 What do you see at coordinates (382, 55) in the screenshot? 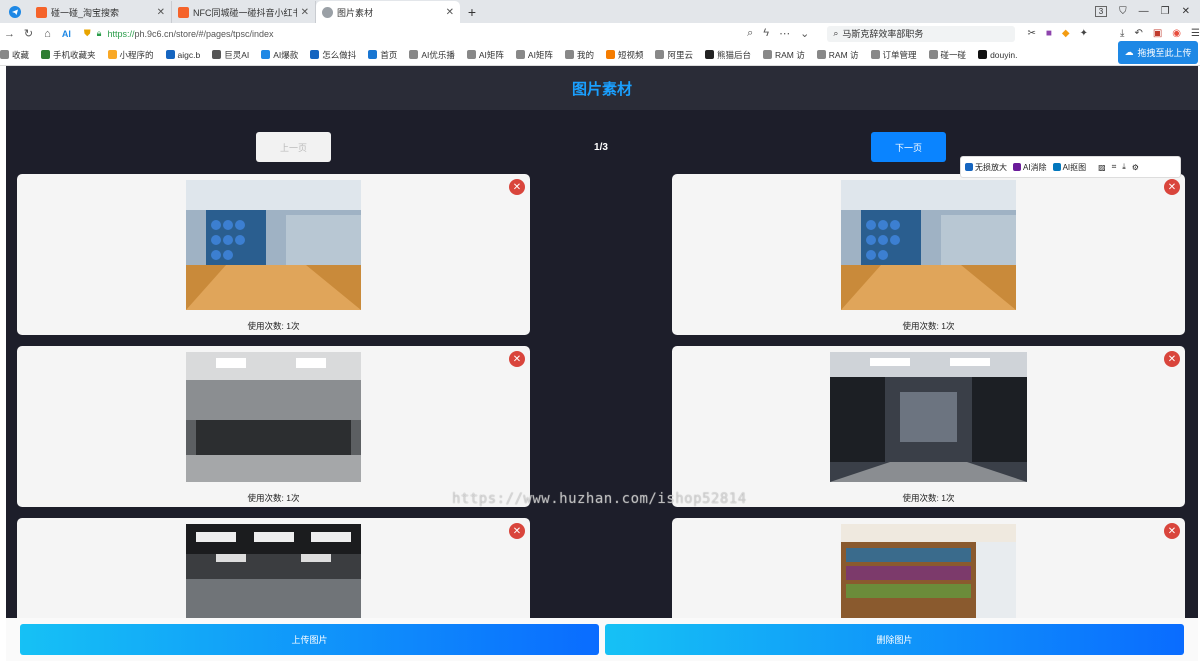
I see `bookmark-item: 首页` at bounding box center [382, 55].